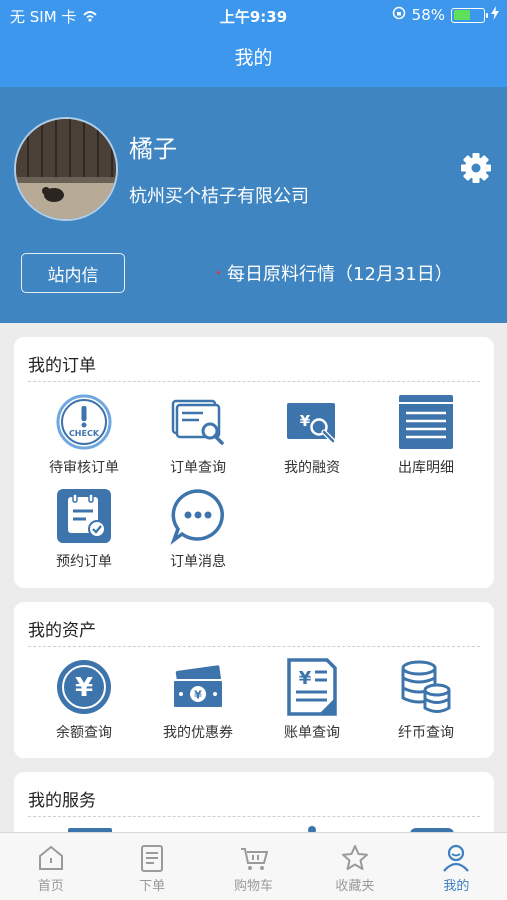  I want to click on orders-title: 我的订单, so click(62, 366).